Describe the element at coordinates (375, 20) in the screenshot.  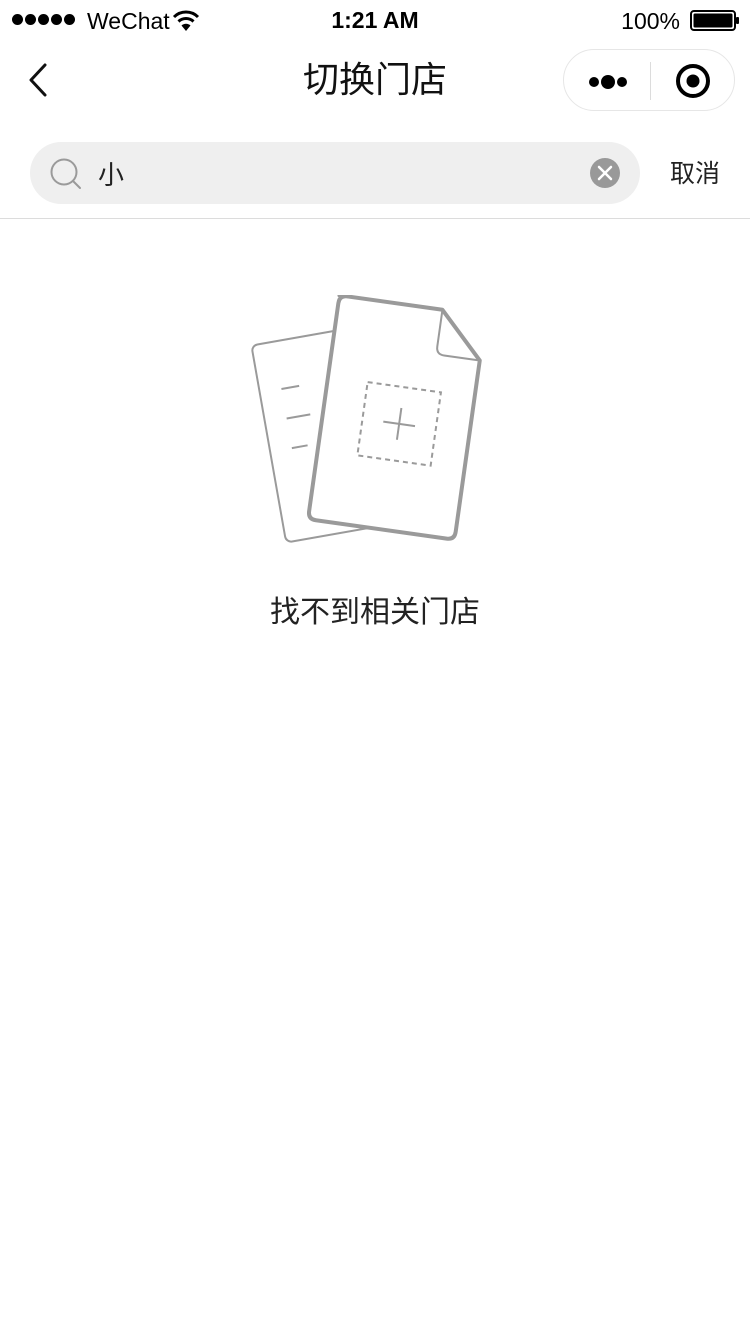
I see `status-bar: WeChat 1:21 AM 100%` at that location.